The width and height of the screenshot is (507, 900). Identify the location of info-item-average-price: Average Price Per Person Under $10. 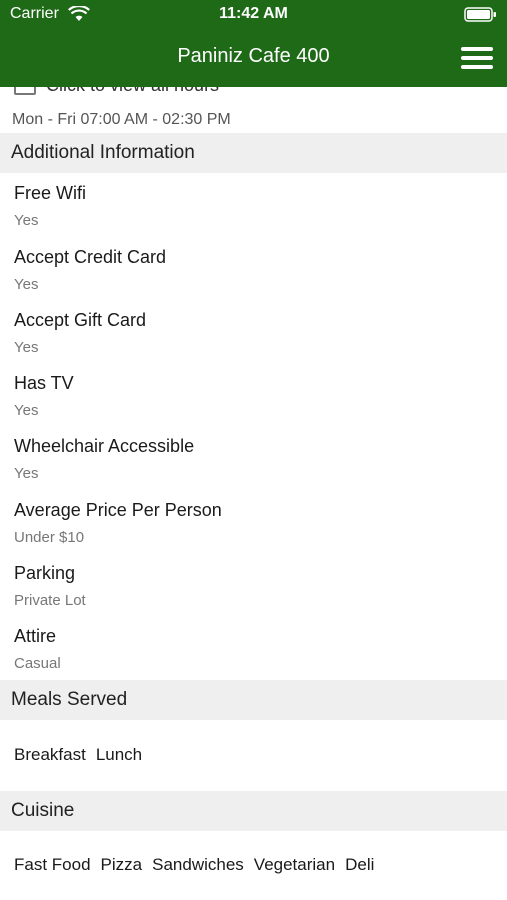
(254, 523).